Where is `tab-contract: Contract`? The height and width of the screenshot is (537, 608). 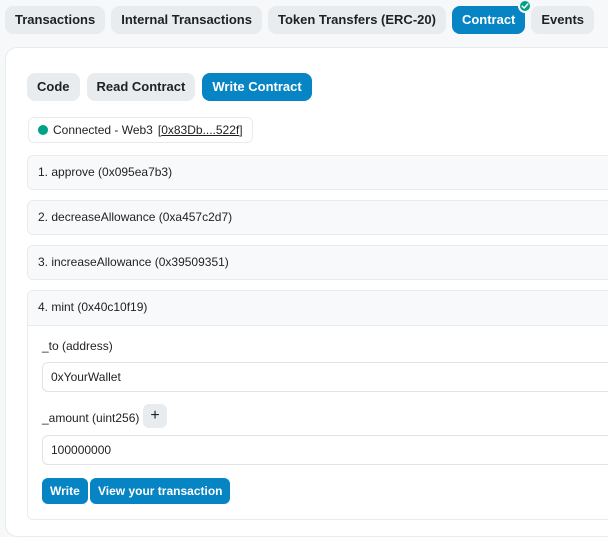 tab-contract: Contract is located at coordinates (488, 20).